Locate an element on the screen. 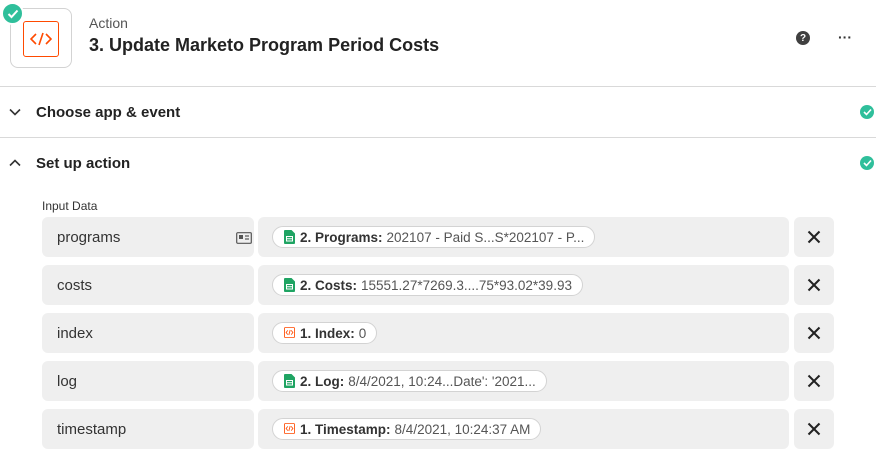 This screenshot has width=876, height=453. section-choose-app-event: Choose app & event is located at coordinates (438, 112).